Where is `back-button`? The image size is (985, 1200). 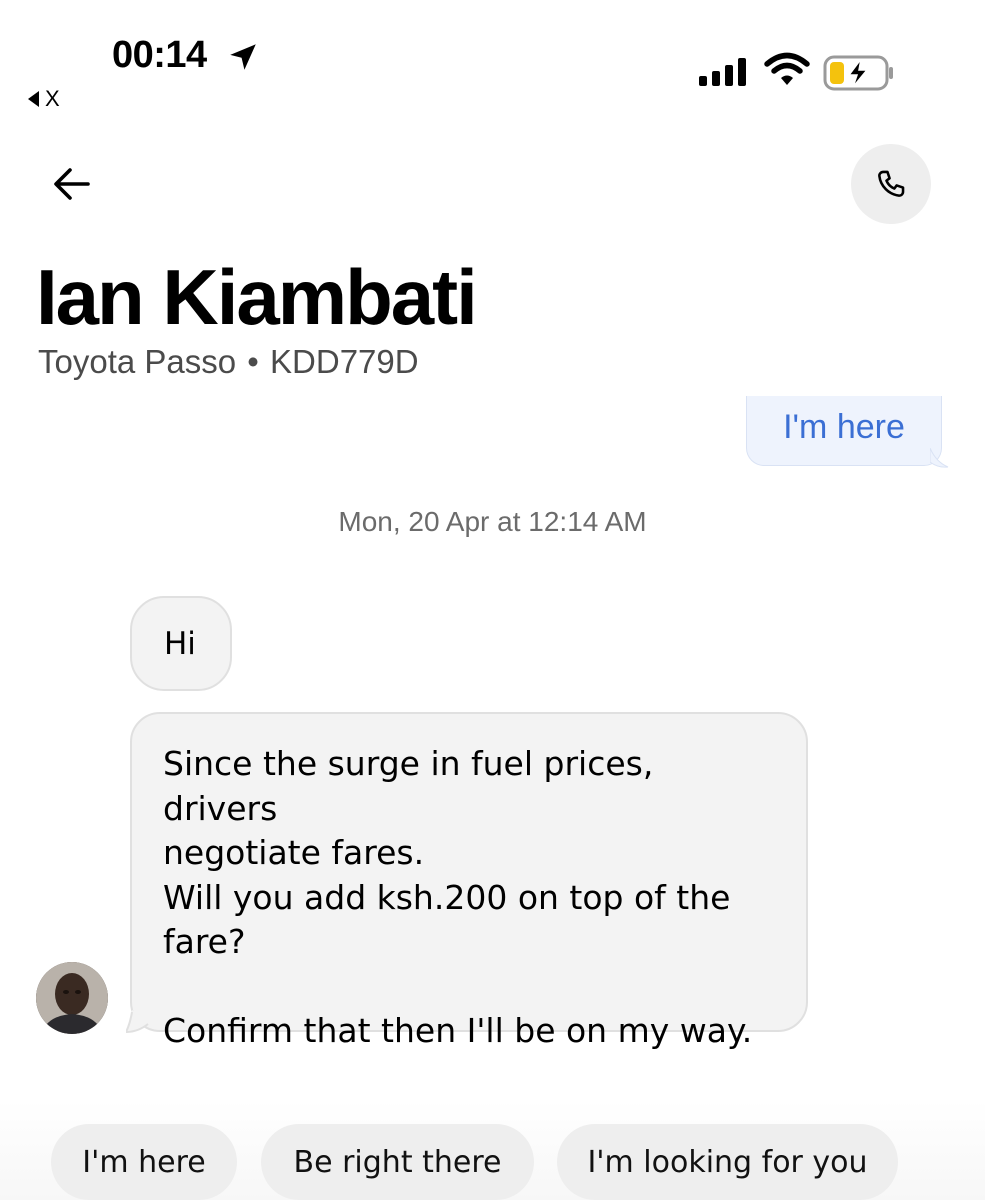 back-button is located at coordinates (72, 184).